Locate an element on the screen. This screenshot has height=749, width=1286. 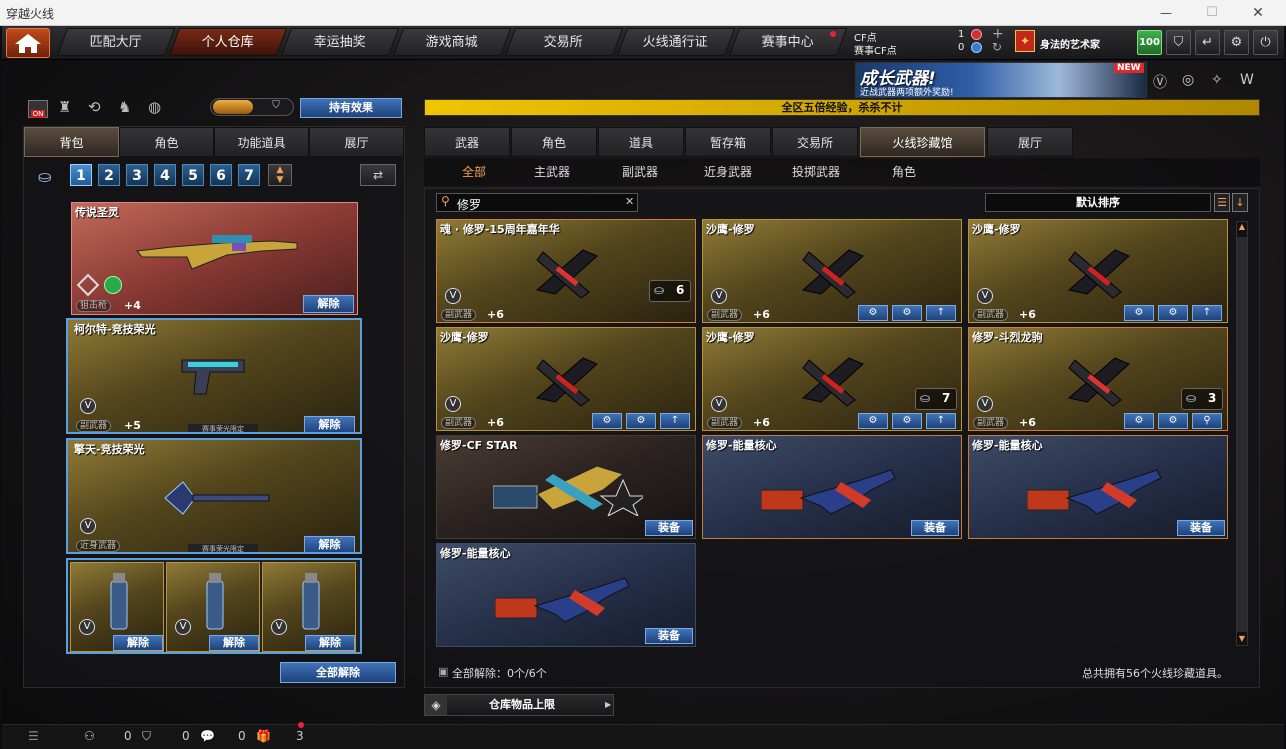
menu-icon: ☰ is located at coordinates (33, 736).